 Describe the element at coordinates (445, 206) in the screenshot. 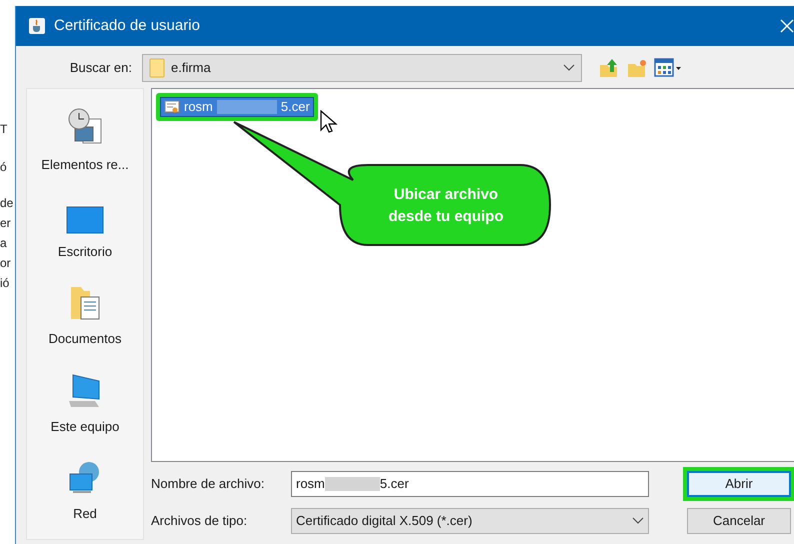

I see `callout-text: Ubicar archivo desde tu equipo` at that location.